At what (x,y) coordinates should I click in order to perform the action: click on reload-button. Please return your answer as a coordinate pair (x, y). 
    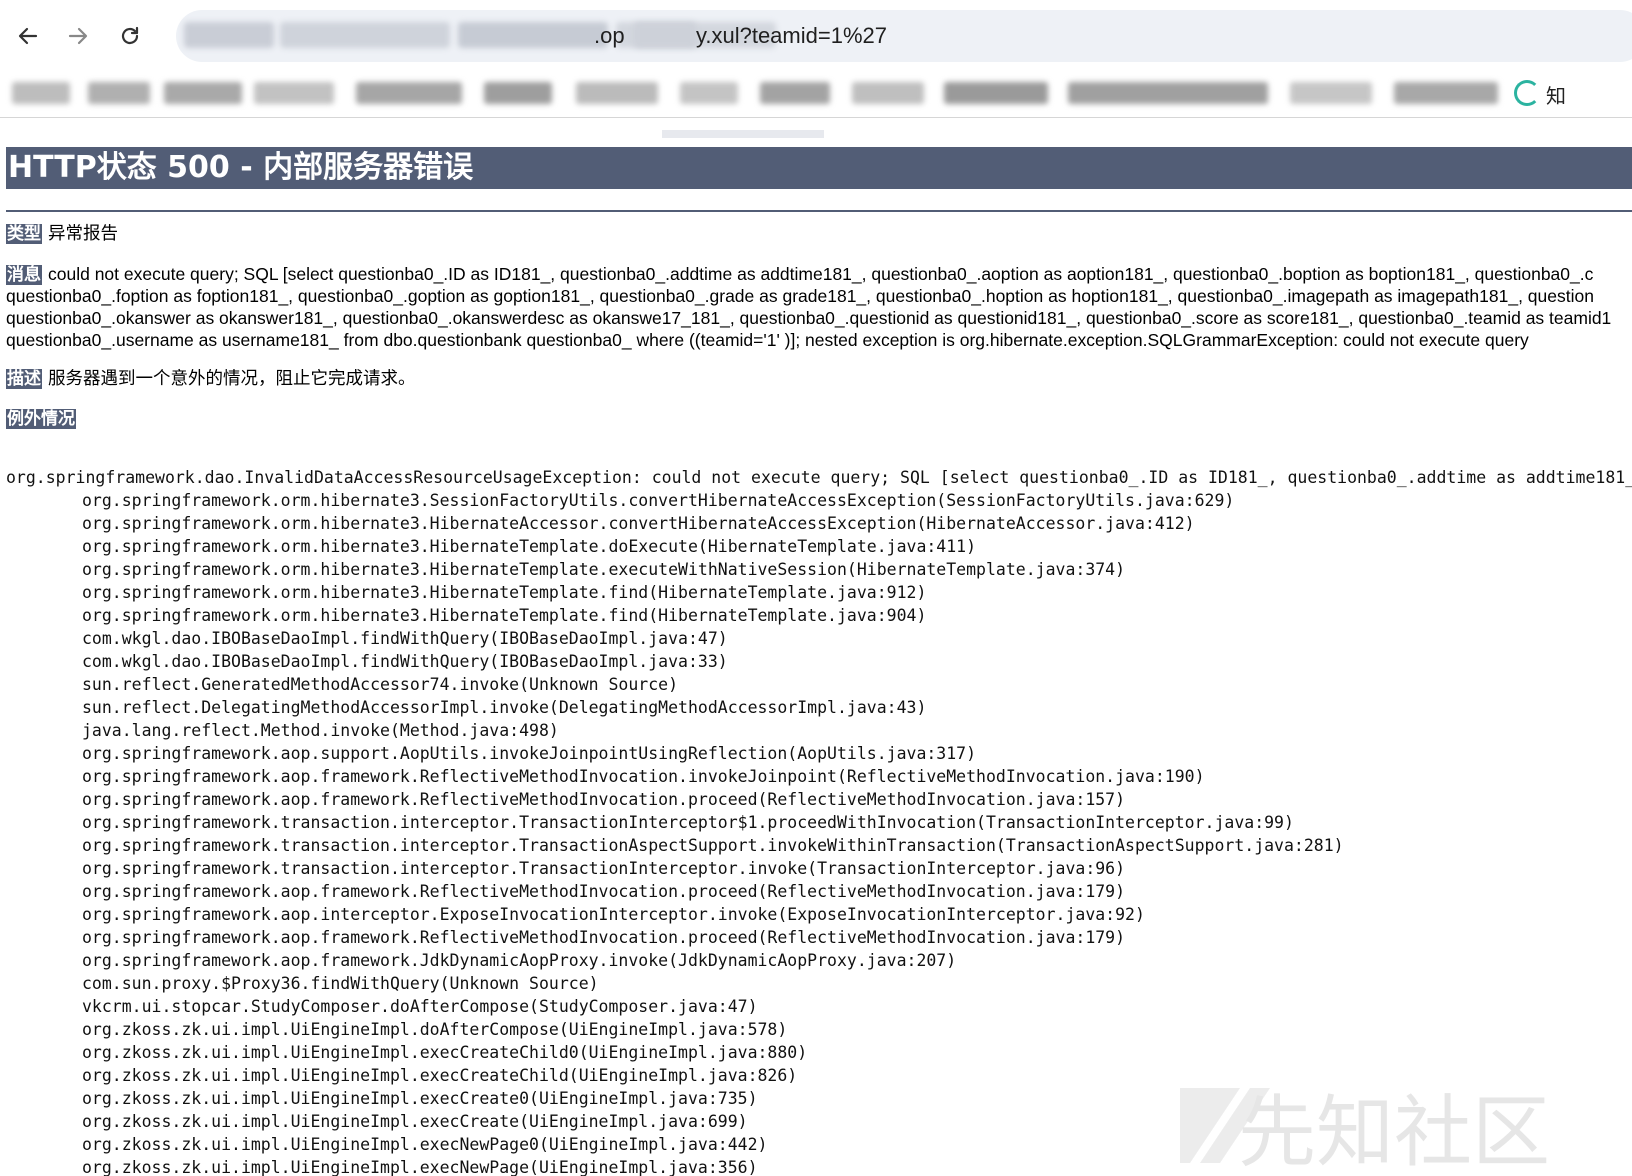
    Looking at the image, I should click on (130, 36).